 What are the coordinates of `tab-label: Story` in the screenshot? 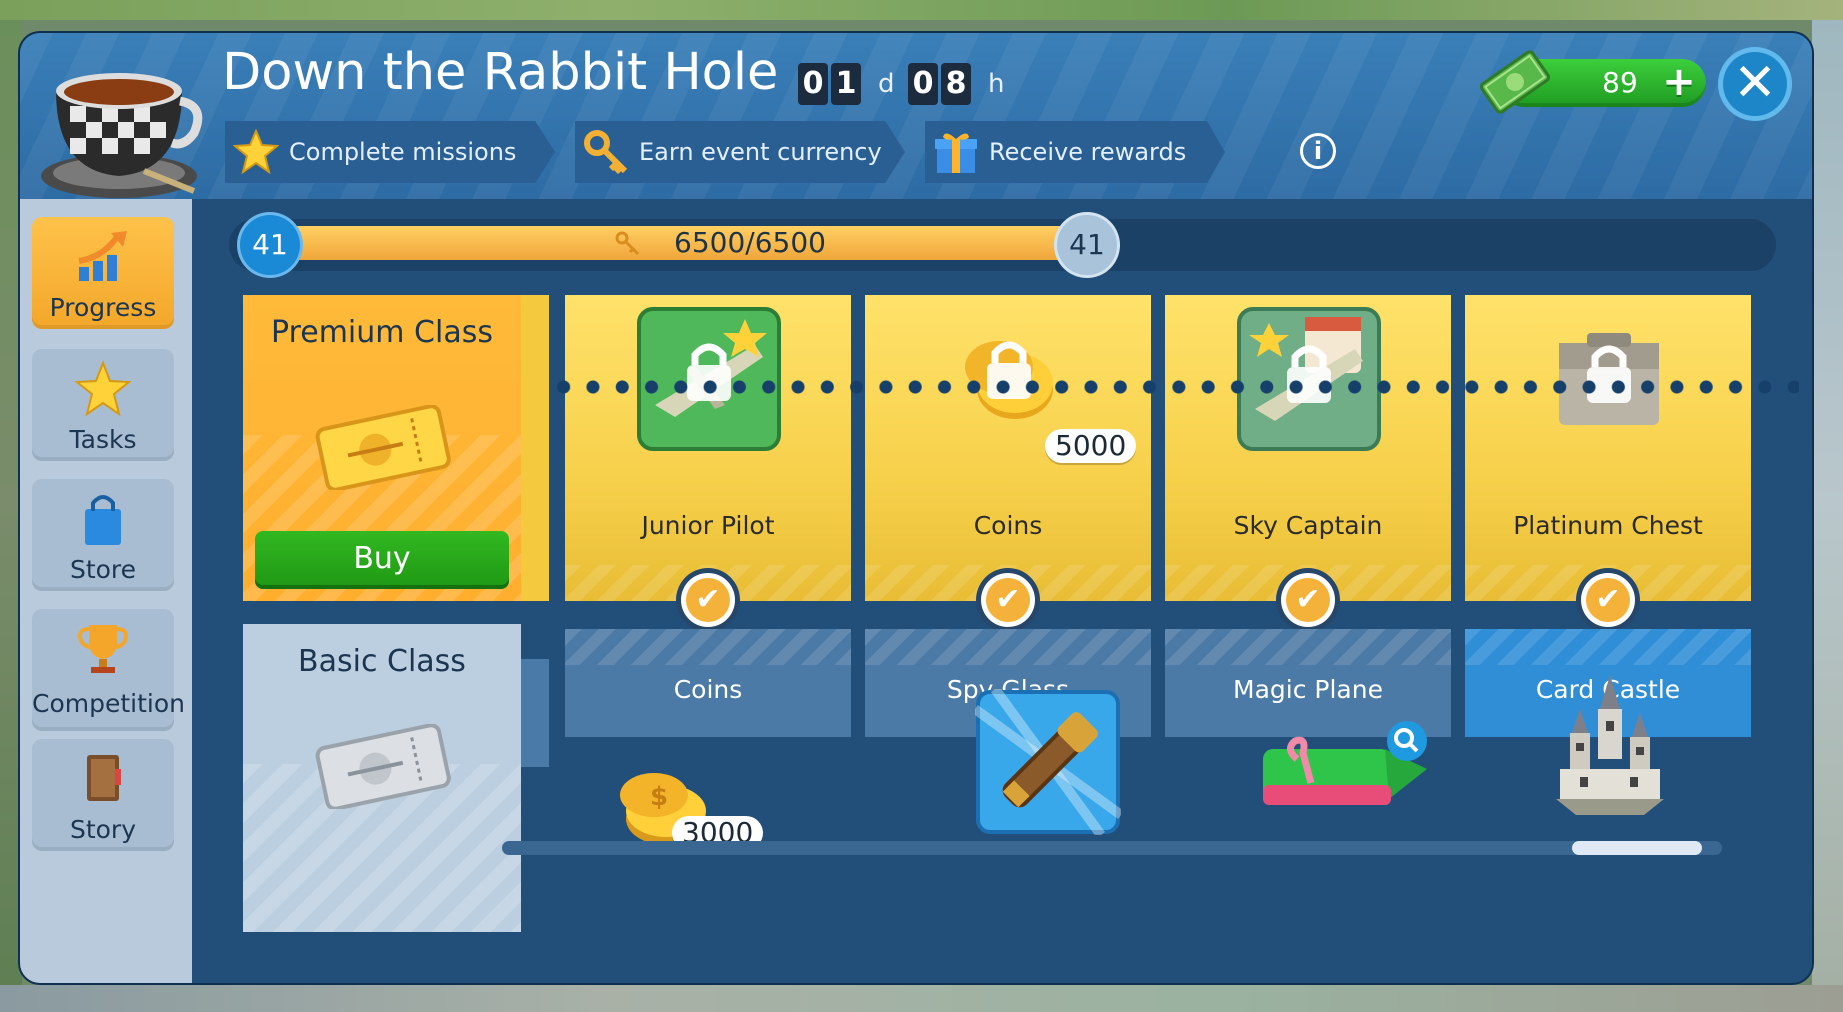 It's located at (103, 829).